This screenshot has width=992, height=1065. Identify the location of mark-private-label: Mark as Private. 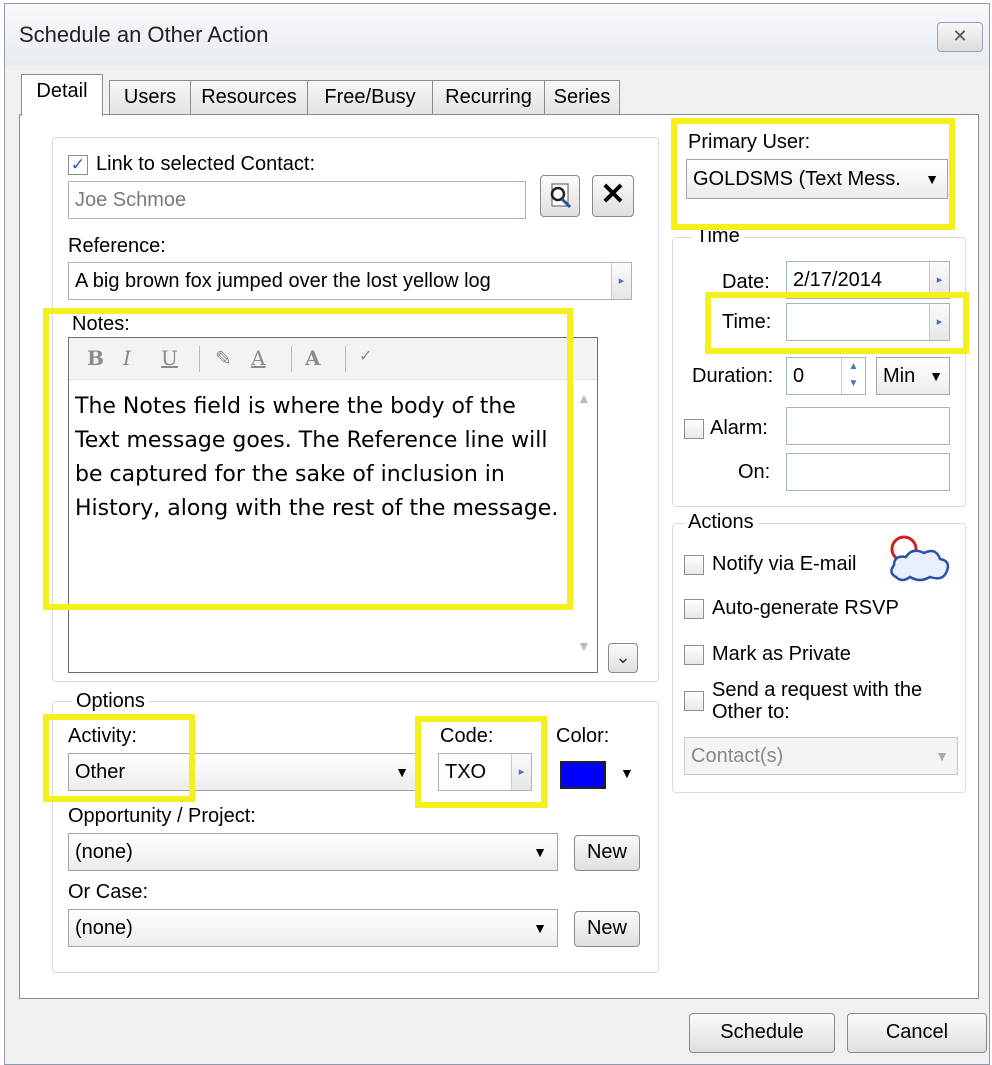
(781, 654).